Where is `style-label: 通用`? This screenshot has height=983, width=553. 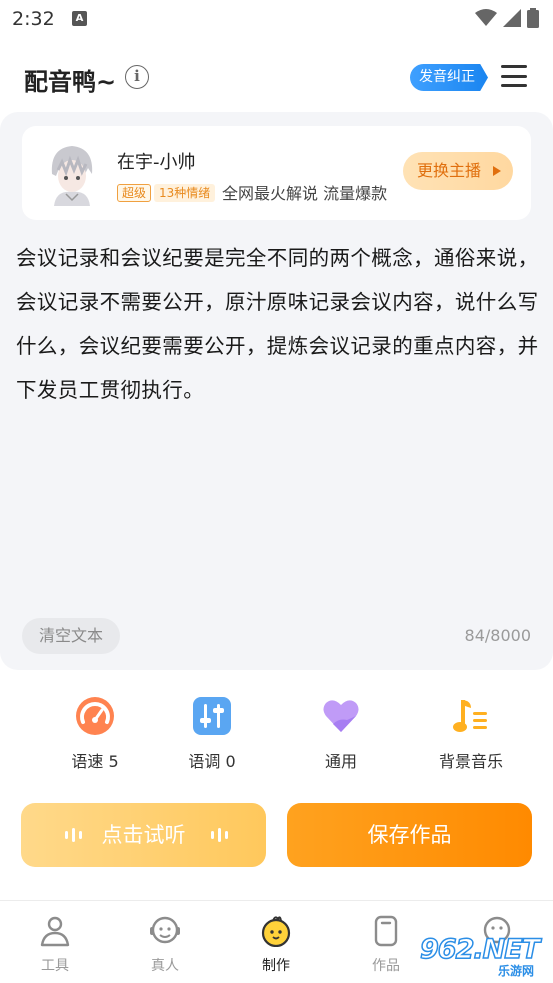
style-label: 通用 is located at coordinates (340, 761).